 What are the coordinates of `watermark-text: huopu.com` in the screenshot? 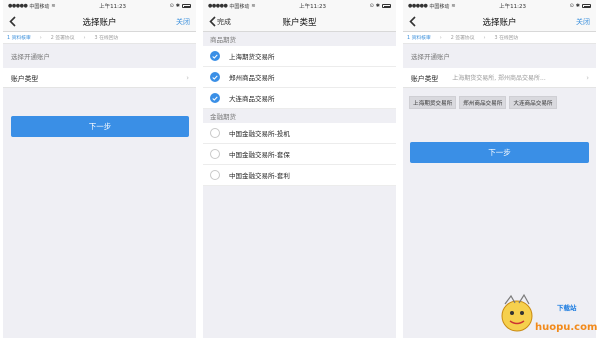 It's located at (566, 327).